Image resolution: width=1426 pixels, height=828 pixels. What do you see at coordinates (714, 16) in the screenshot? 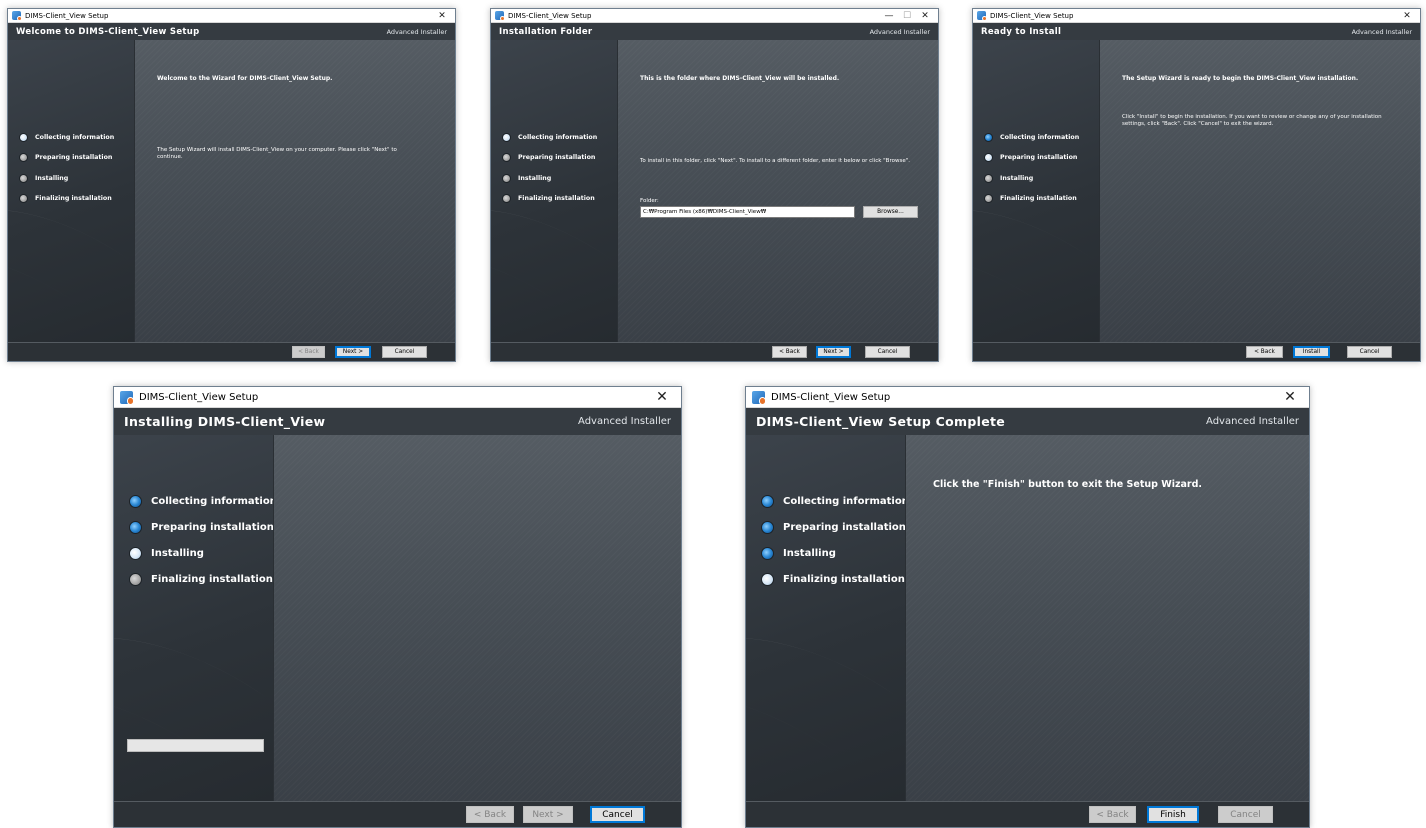
I see `title-bar: DIMS-Client_View Setup — ☐ ✕` at bounding box center [714, 16].